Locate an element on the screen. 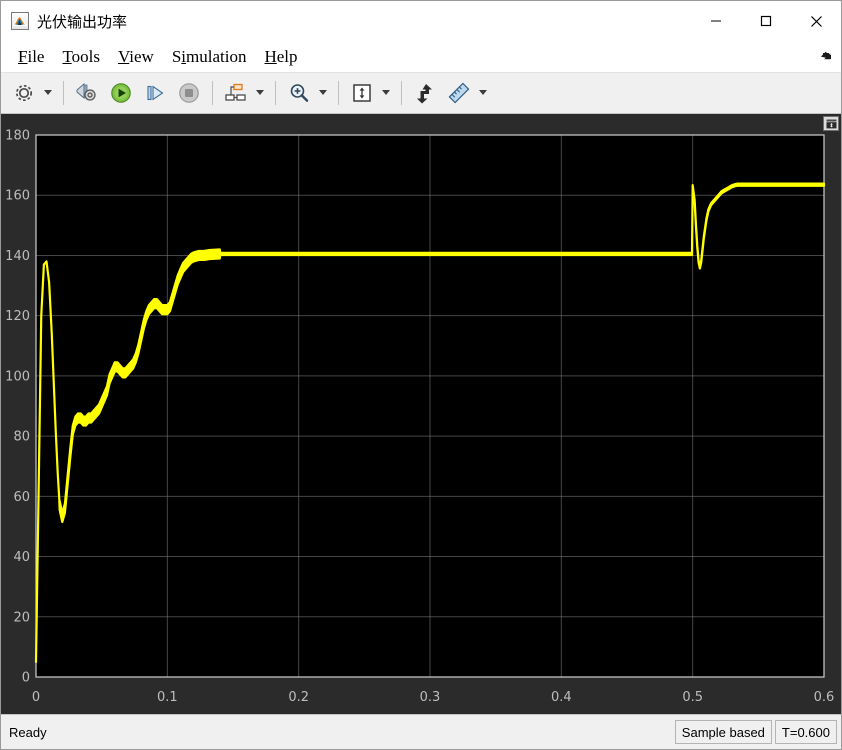  menu-rest-help: elp is located at coordinates (287, 56).